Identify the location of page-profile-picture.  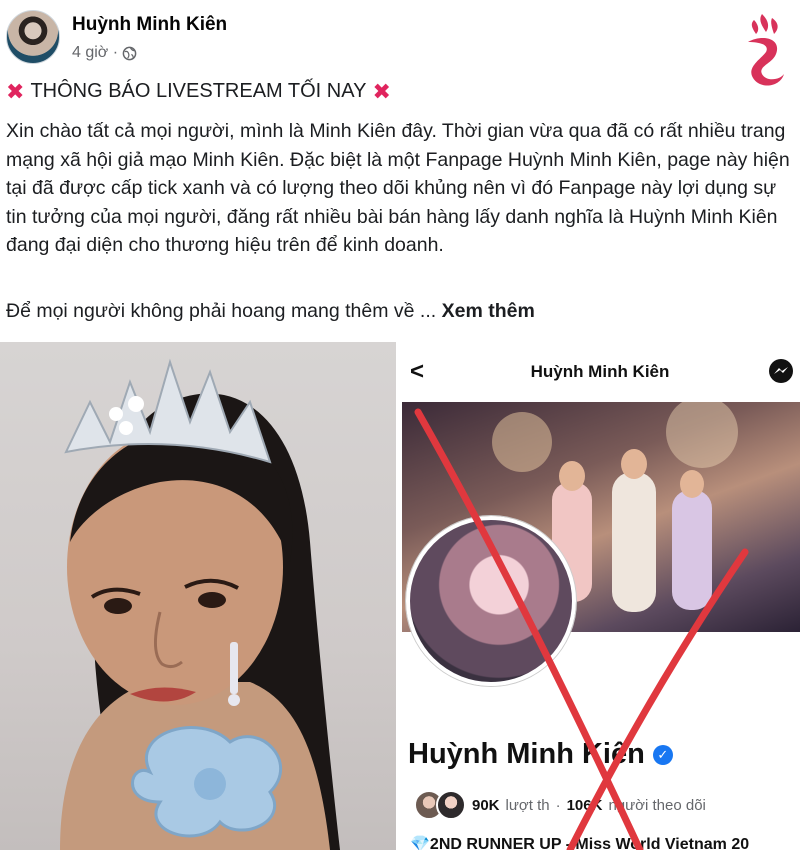
(491, 601).